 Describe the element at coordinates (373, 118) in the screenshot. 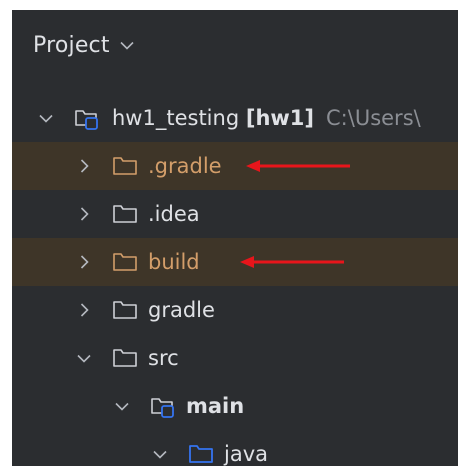

I see `root-path: C:\Users\` at that location.